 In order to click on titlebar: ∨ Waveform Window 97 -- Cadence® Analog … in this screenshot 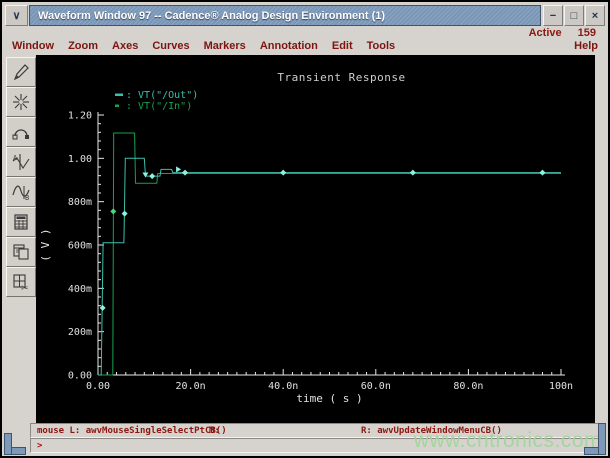, I will do `click(305, 15)`.